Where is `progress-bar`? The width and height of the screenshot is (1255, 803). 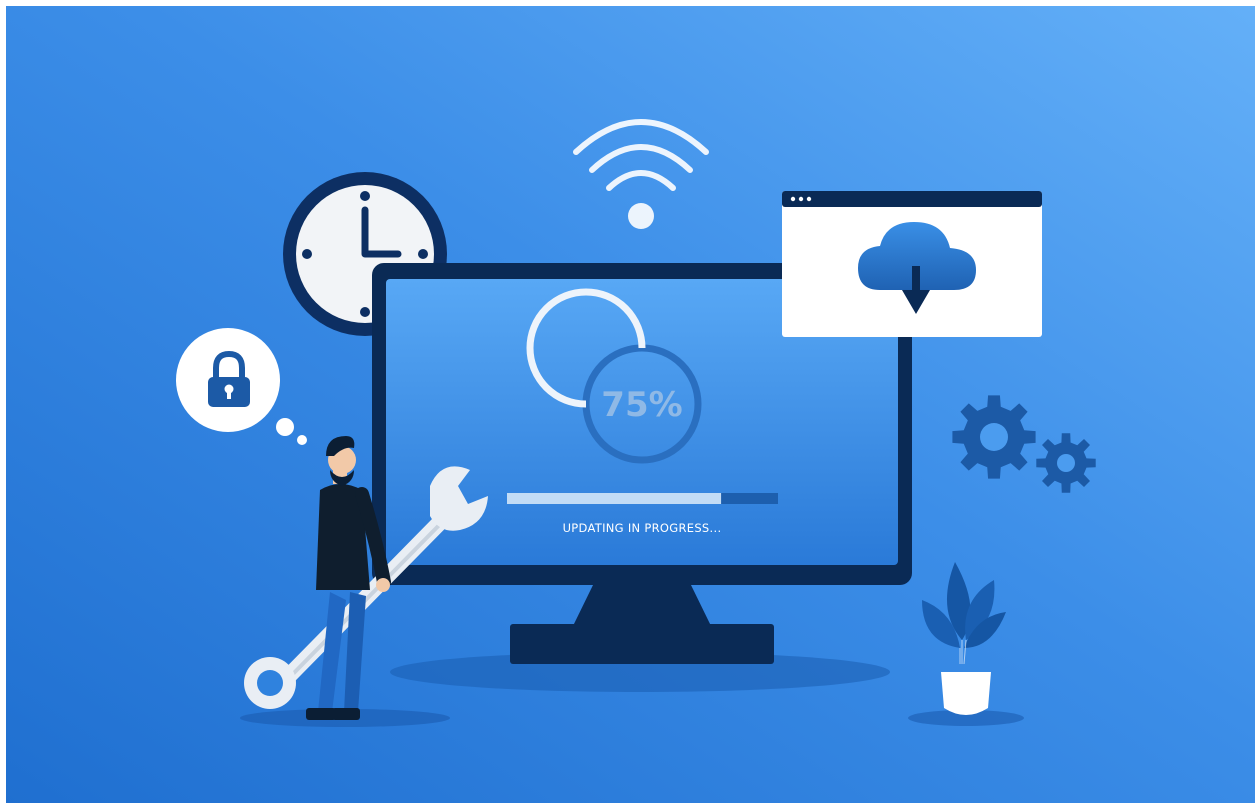 progress-bar is located at coordinates (642, 498).